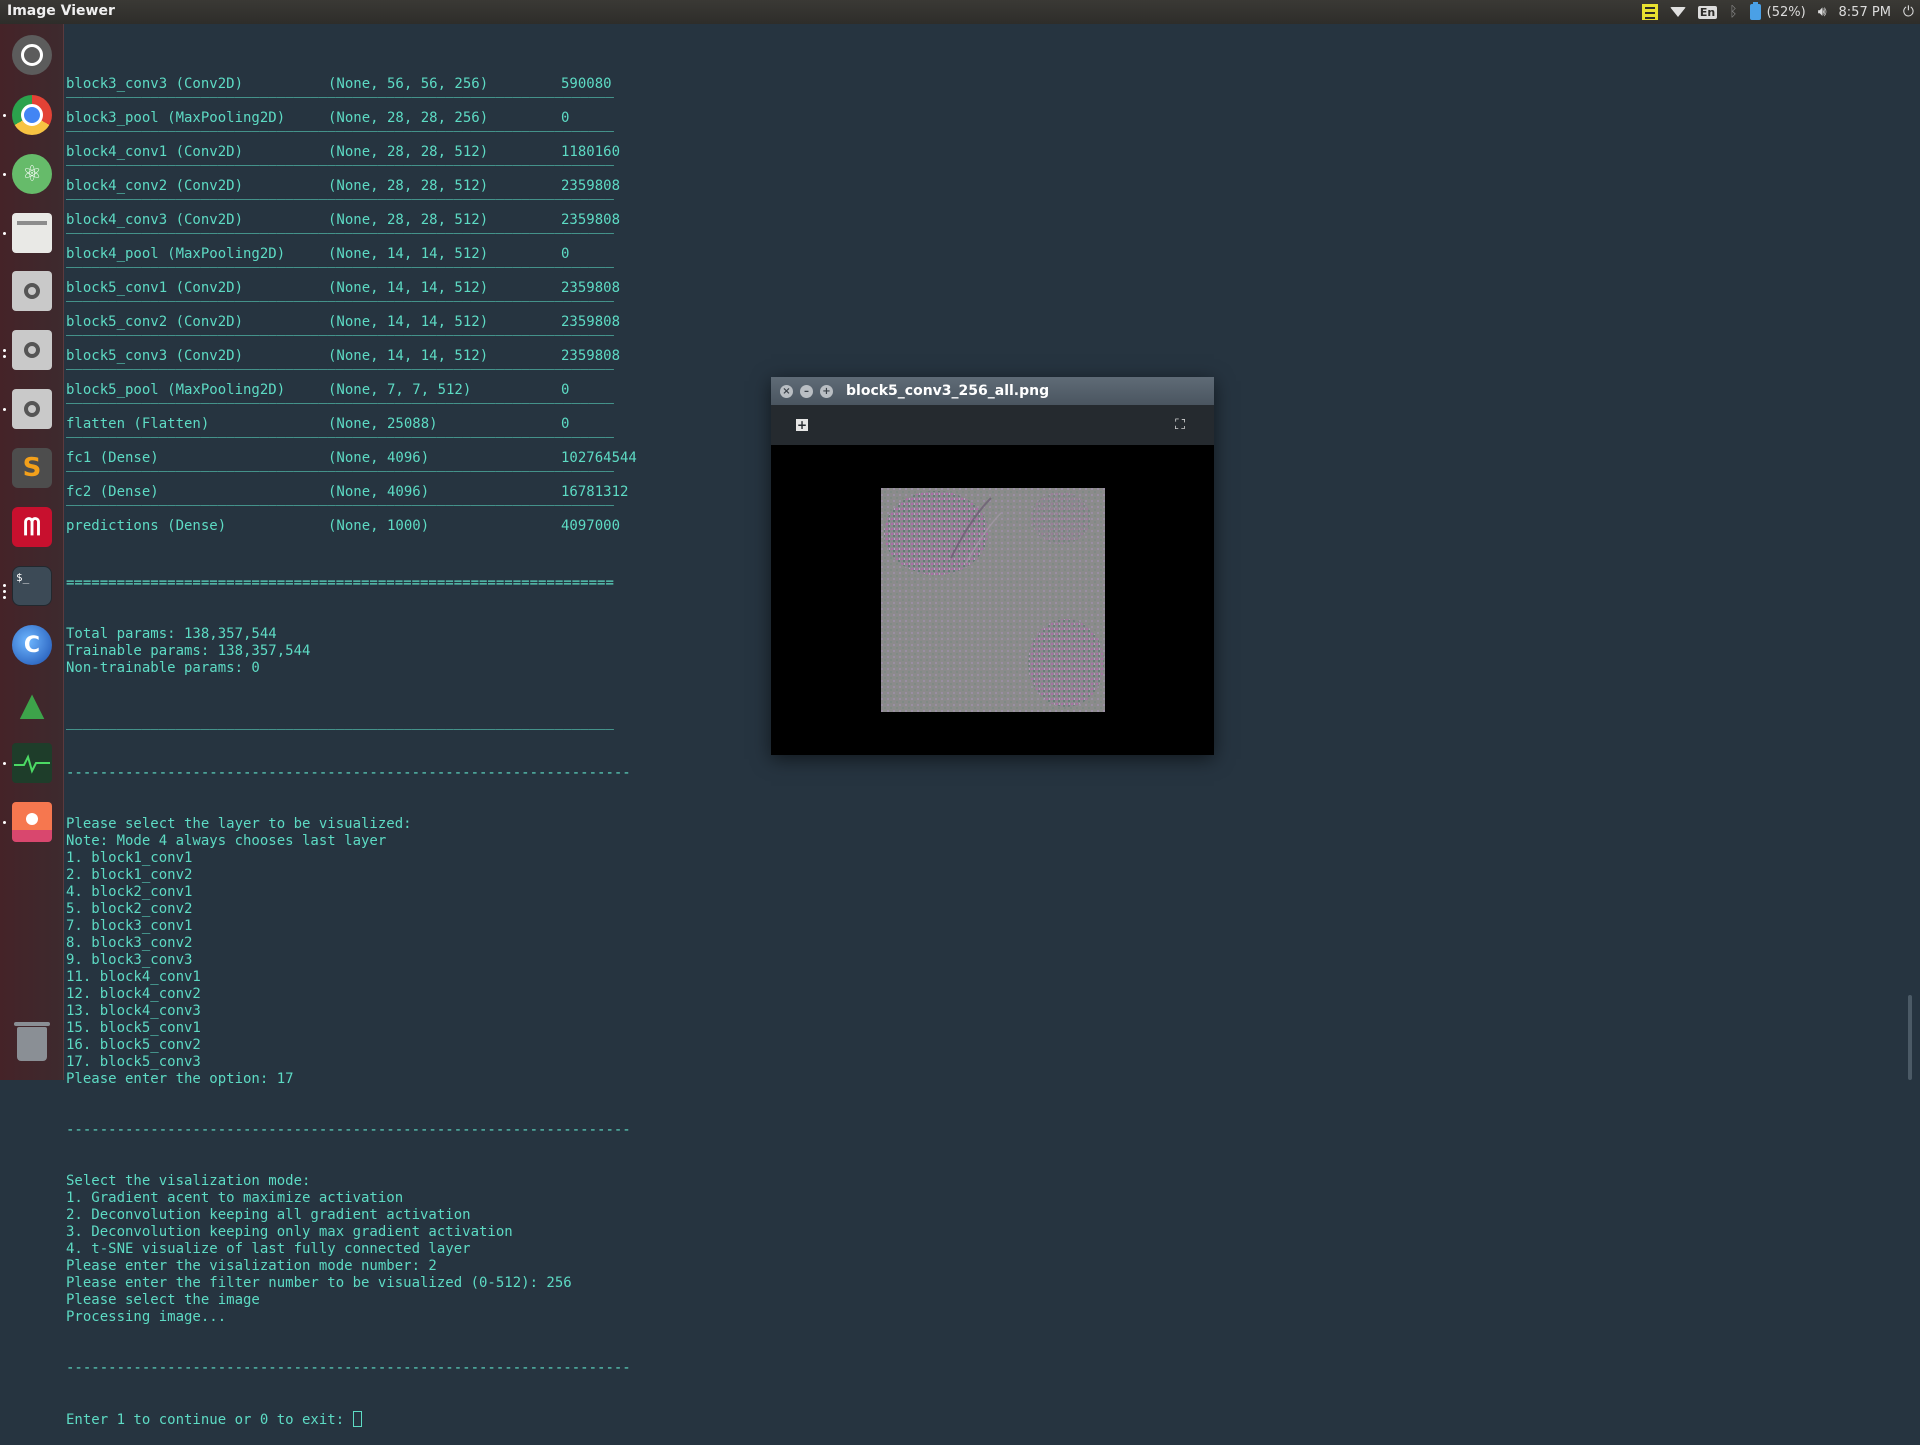 The image size is (1920, 1445). I want to click on mendeley-icon: ᗰ, so click(32, 527).